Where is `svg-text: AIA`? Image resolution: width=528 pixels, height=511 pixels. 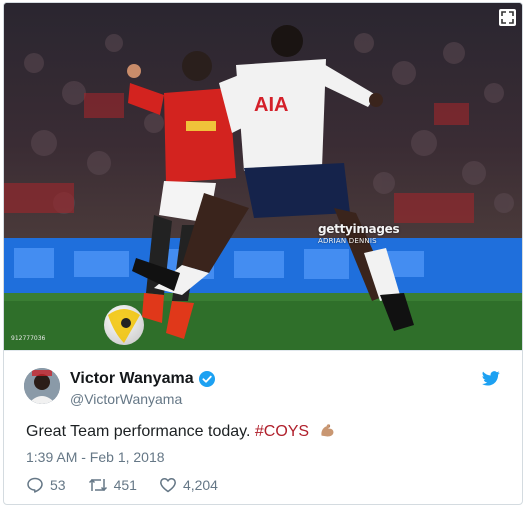
svg-text: AIA is located at coordinates (271, 105).